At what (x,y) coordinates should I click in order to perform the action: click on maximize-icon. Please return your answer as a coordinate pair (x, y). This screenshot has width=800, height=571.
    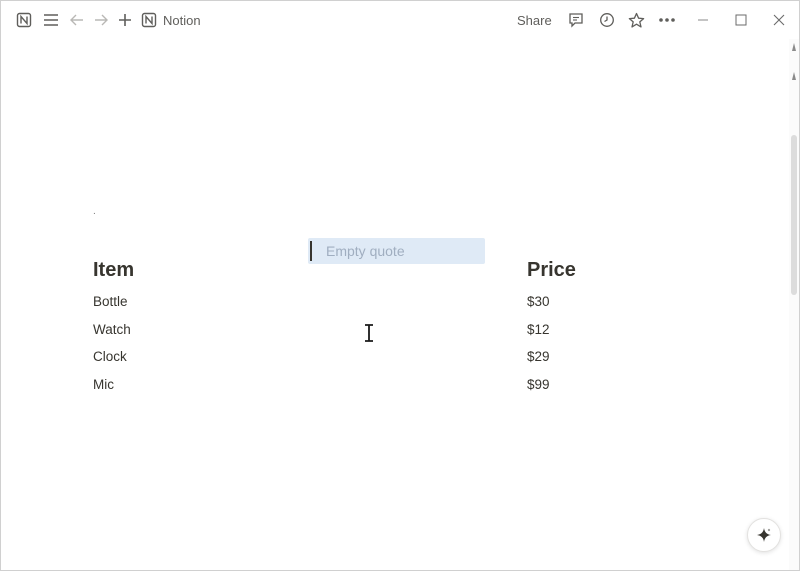
    Looking at the image, I should click on (741, 20).